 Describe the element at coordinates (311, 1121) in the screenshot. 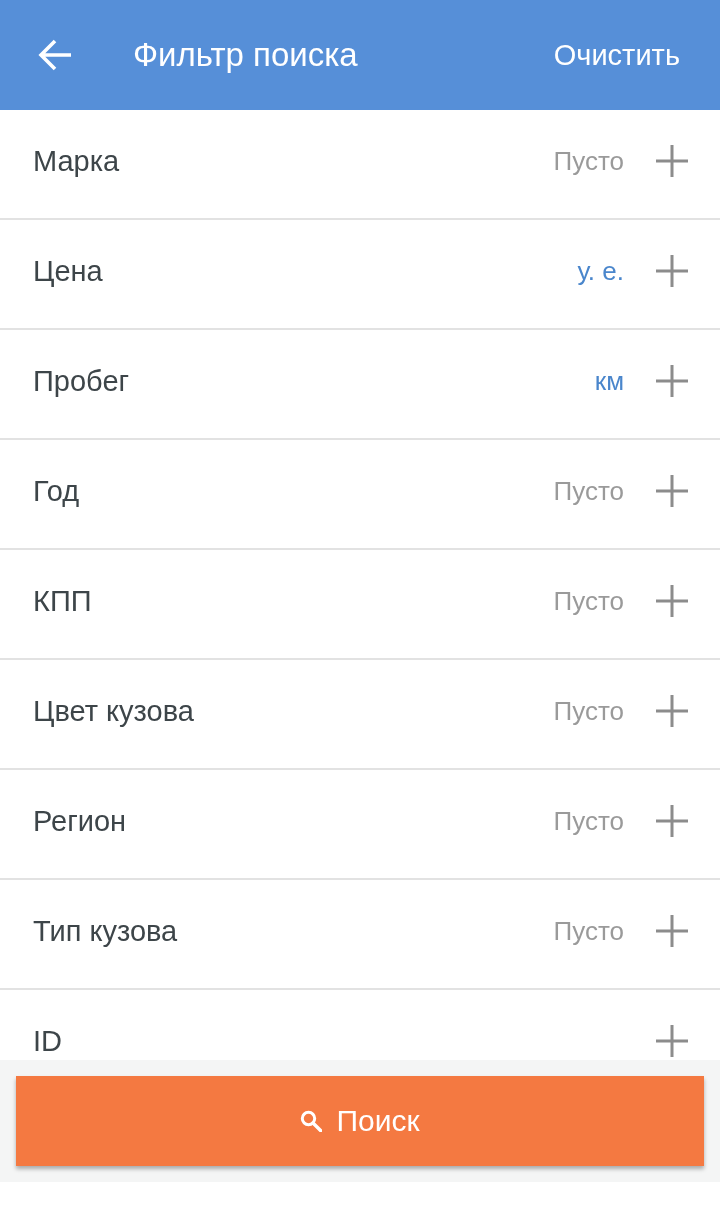

I see `search-icon` at that location.